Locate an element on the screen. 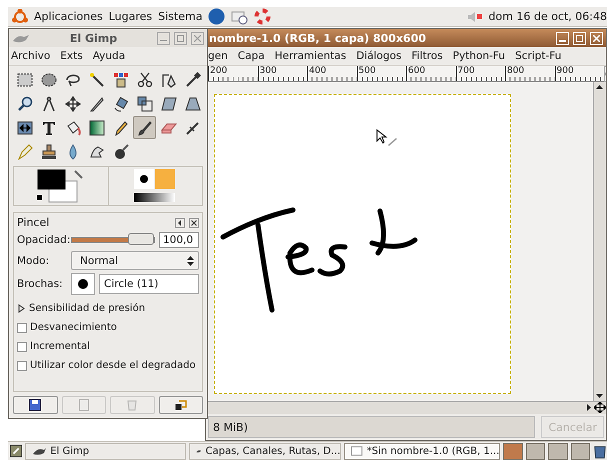 This screenshot has height=460, width=607. menu-item: Archivo is located at coordinates (30, 56).